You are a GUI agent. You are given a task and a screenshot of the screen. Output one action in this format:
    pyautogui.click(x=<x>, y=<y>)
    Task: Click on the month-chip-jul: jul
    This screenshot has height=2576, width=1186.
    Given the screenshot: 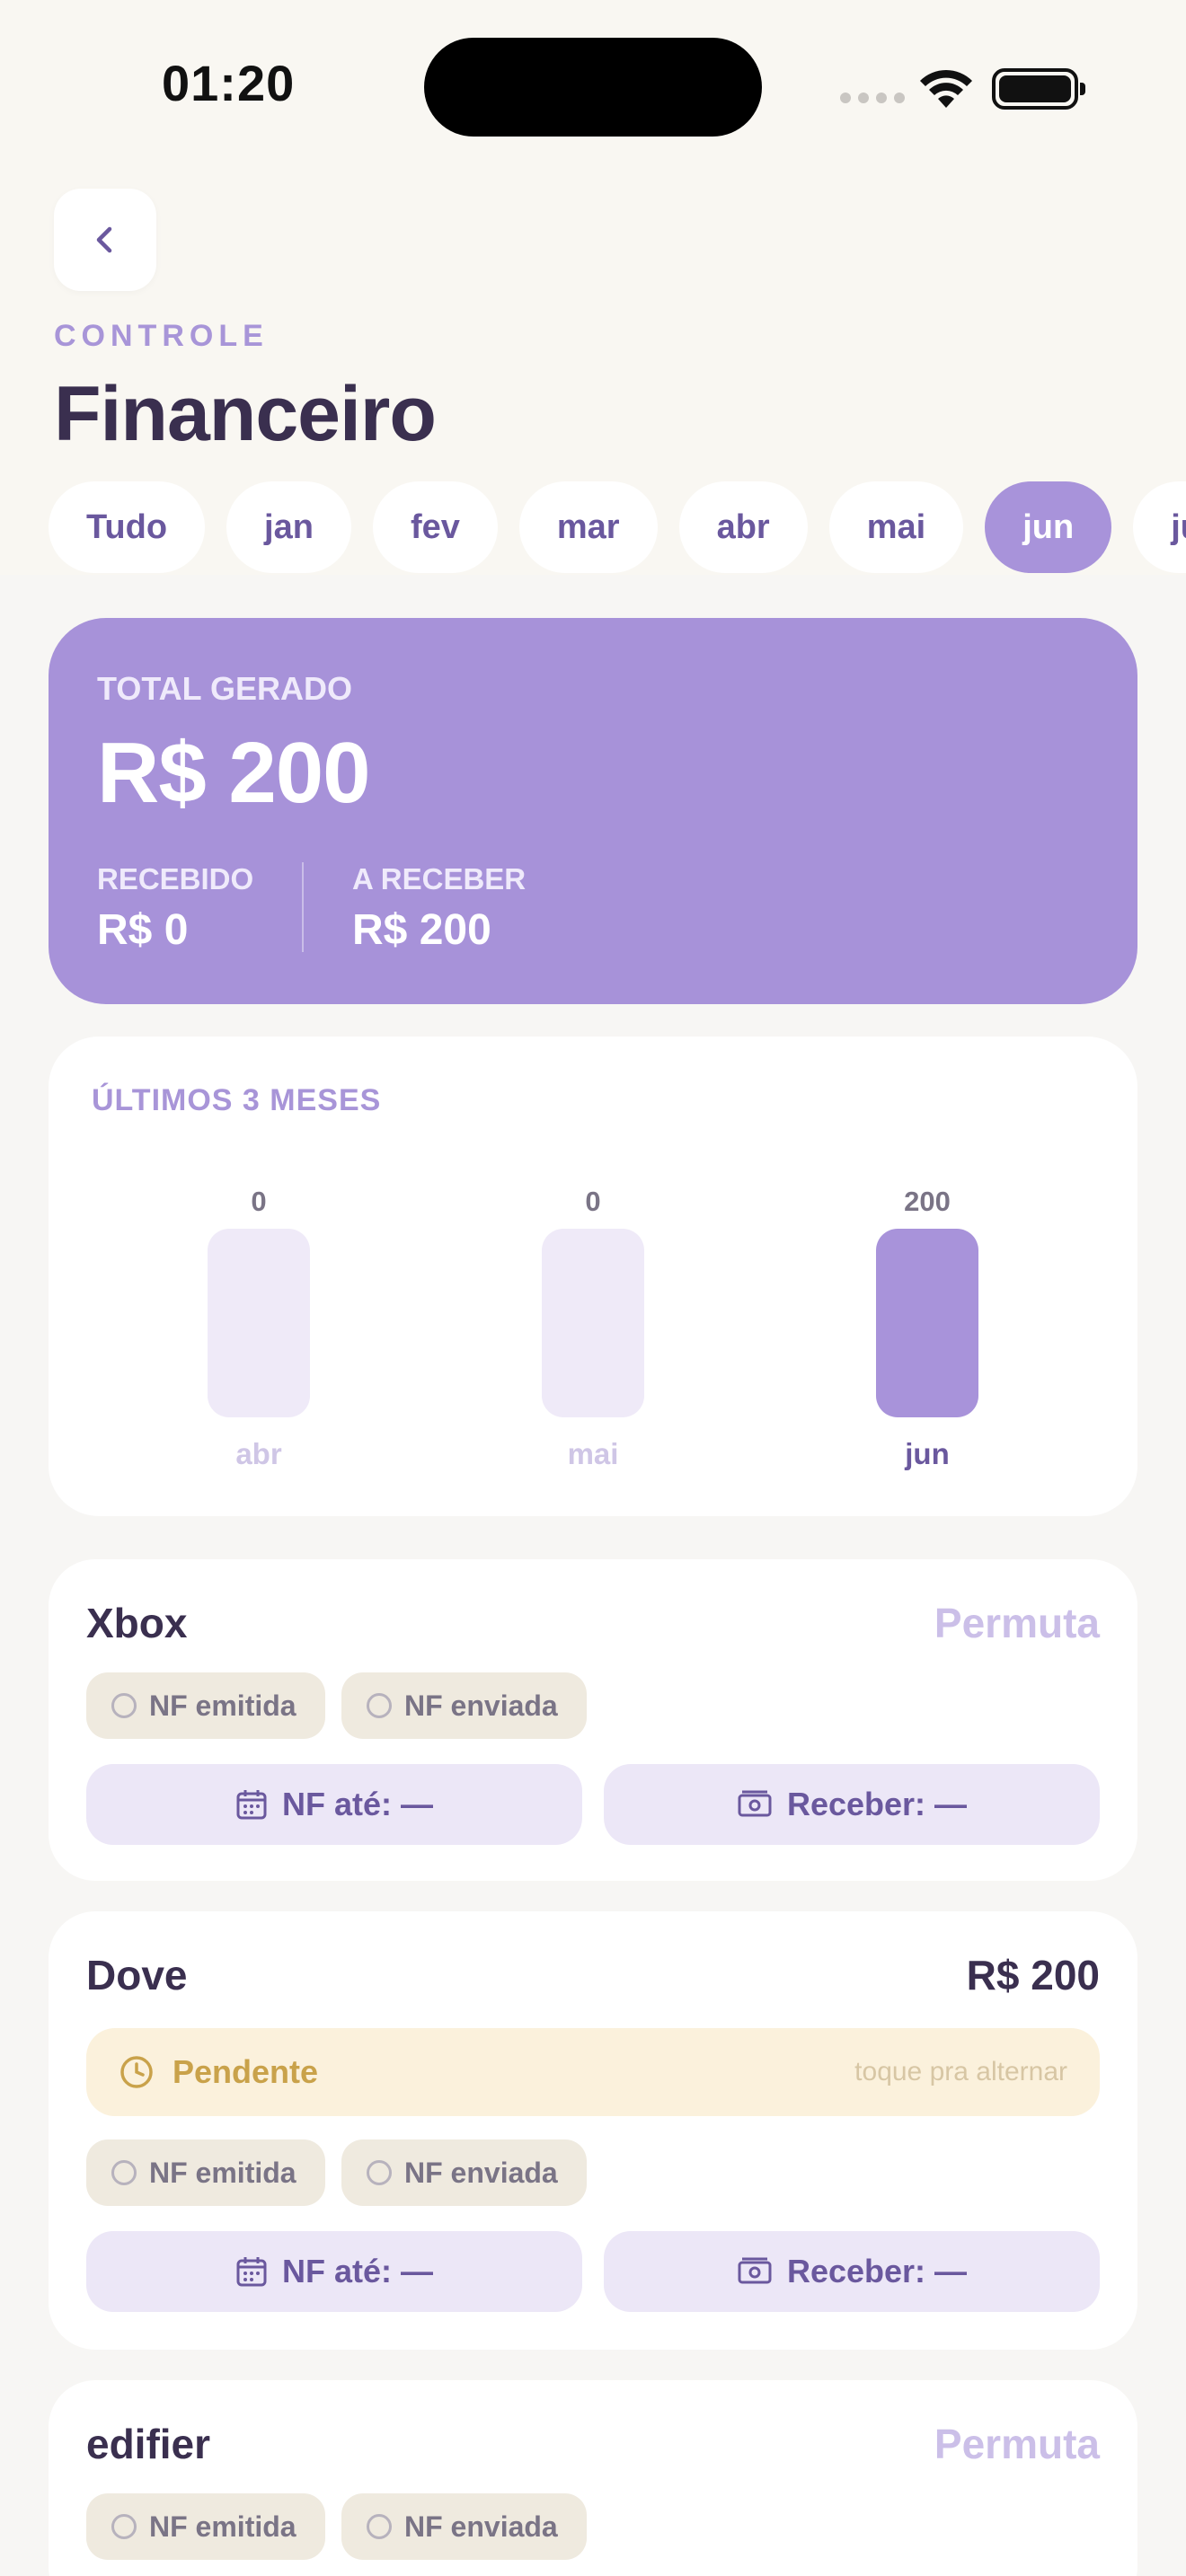 What is the action you would take?
    pyautogui.click(x=1159, y=527)
    